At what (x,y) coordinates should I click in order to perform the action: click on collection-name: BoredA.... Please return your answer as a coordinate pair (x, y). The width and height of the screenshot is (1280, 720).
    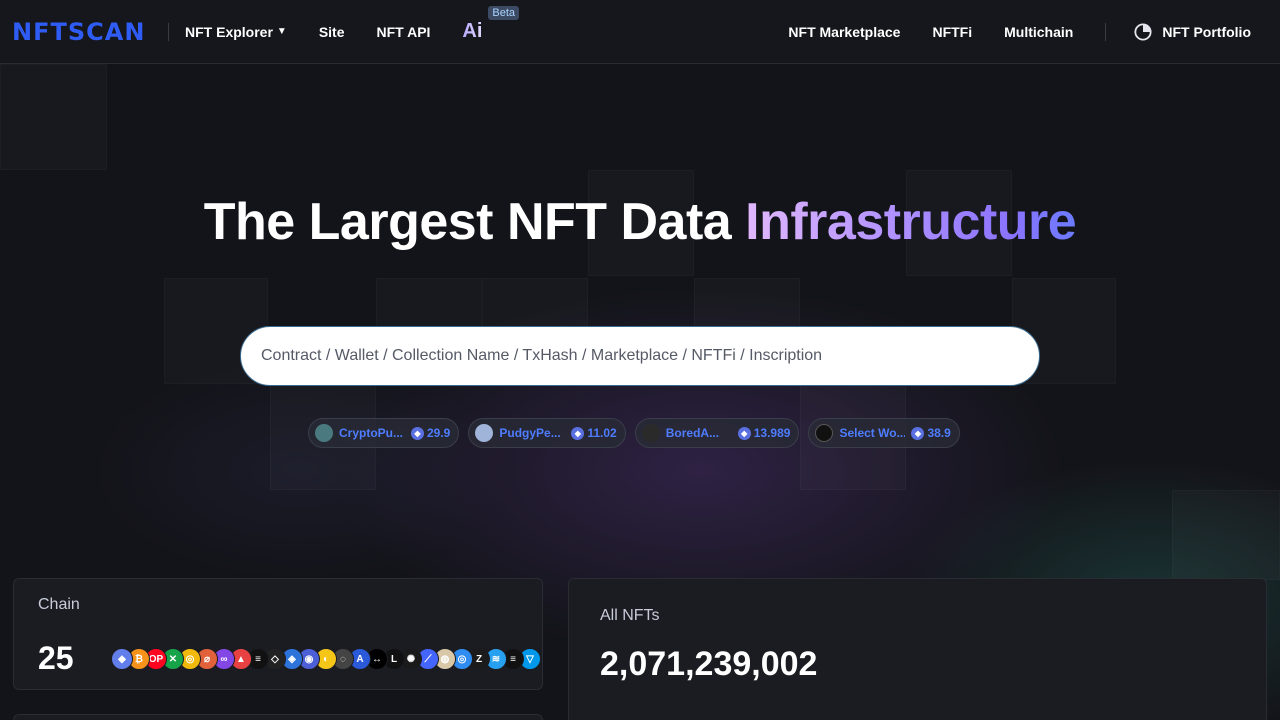
    Looking at the image, I should click on (692, 433).